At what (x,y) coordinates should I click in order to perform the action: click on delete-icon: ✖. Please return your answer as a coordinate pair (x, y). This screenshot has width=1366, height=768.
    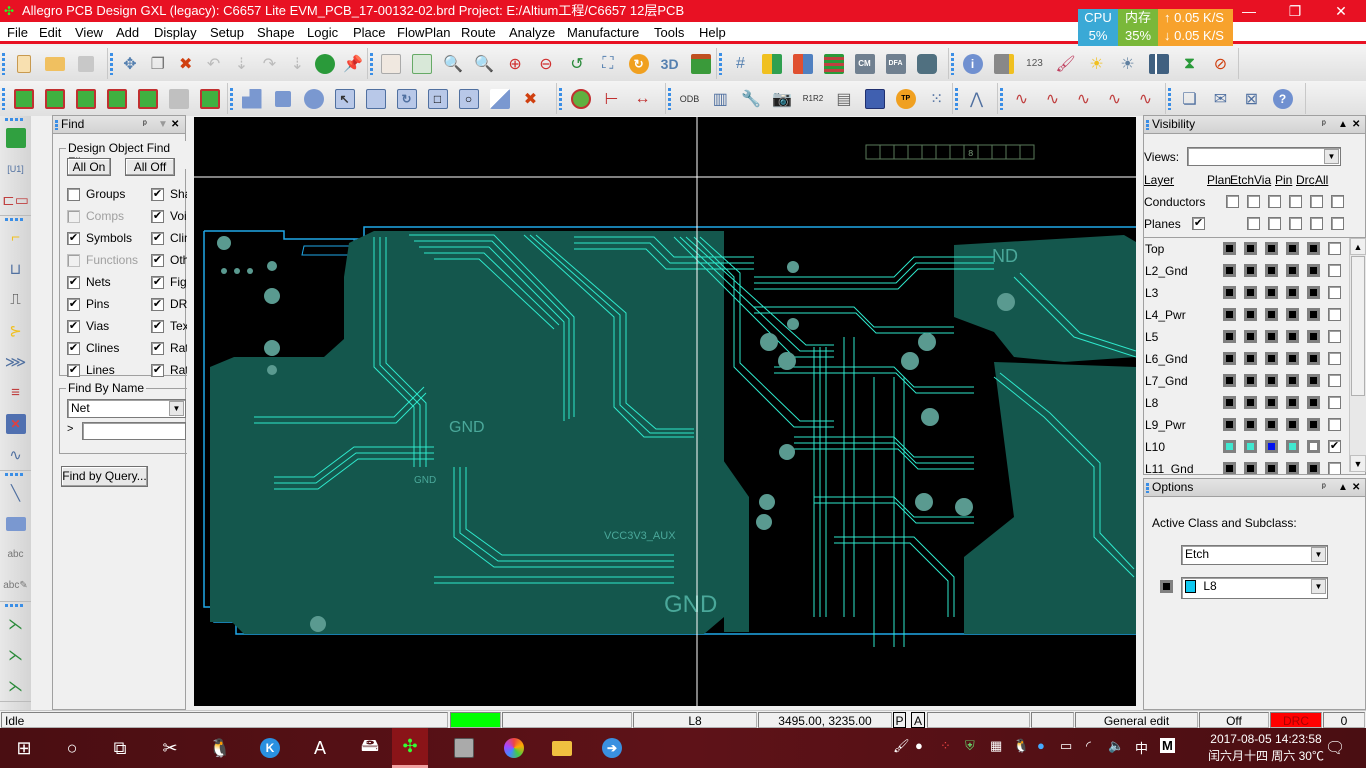
    Looking at the image, I should click on (186, 64).